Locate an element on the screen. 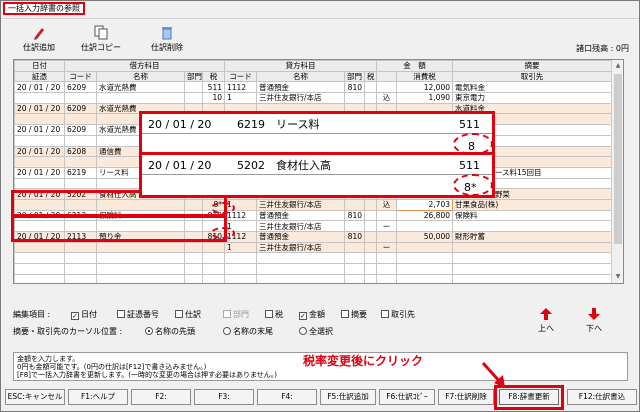 Image resolution: width=640 pixels, height=412 pixels. cell-summary: 保険料 is located at coordinates (532, 215).